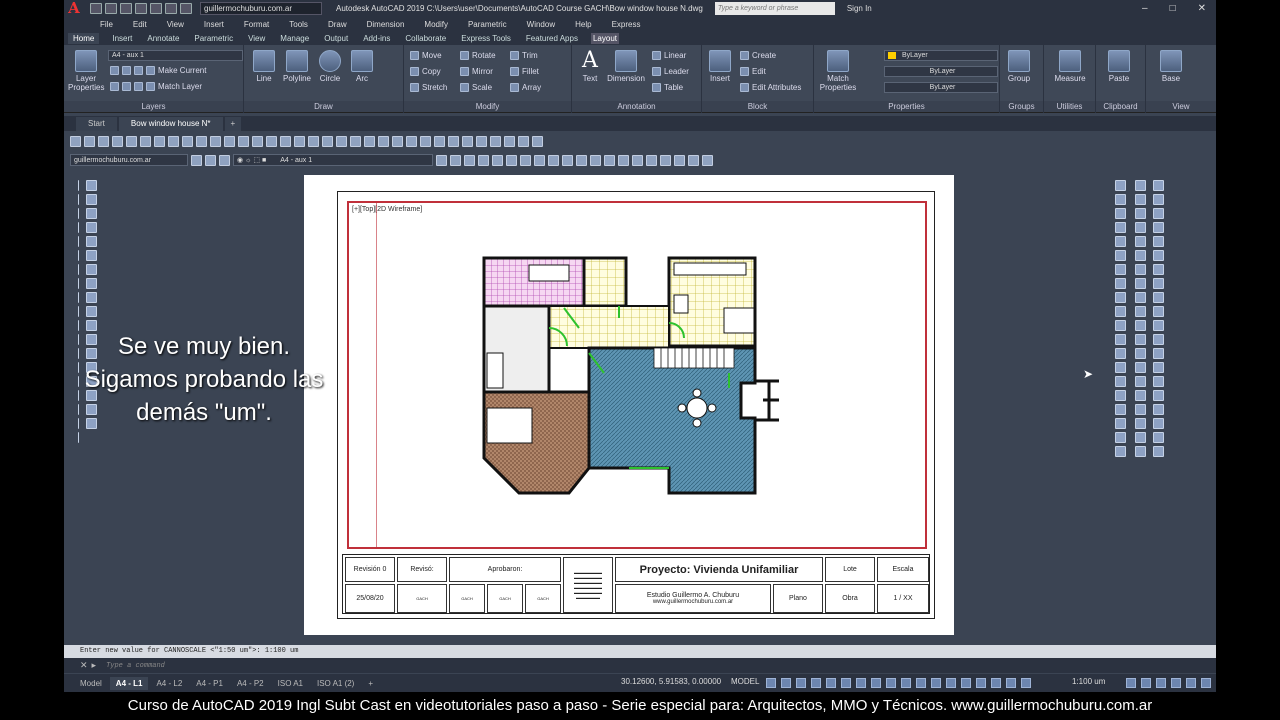 This screenshot has width=1280, height=720. I want to click on ucs-y-icon, so click(693, 160).